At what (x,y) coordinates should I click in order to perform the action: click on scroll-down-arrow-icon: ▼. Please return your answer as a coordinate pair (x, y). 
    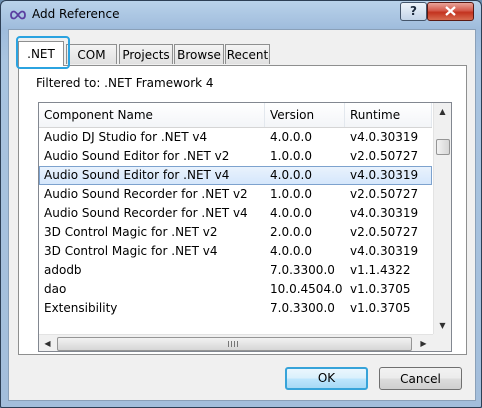
    Looking at the image, I should click on (442, 325).